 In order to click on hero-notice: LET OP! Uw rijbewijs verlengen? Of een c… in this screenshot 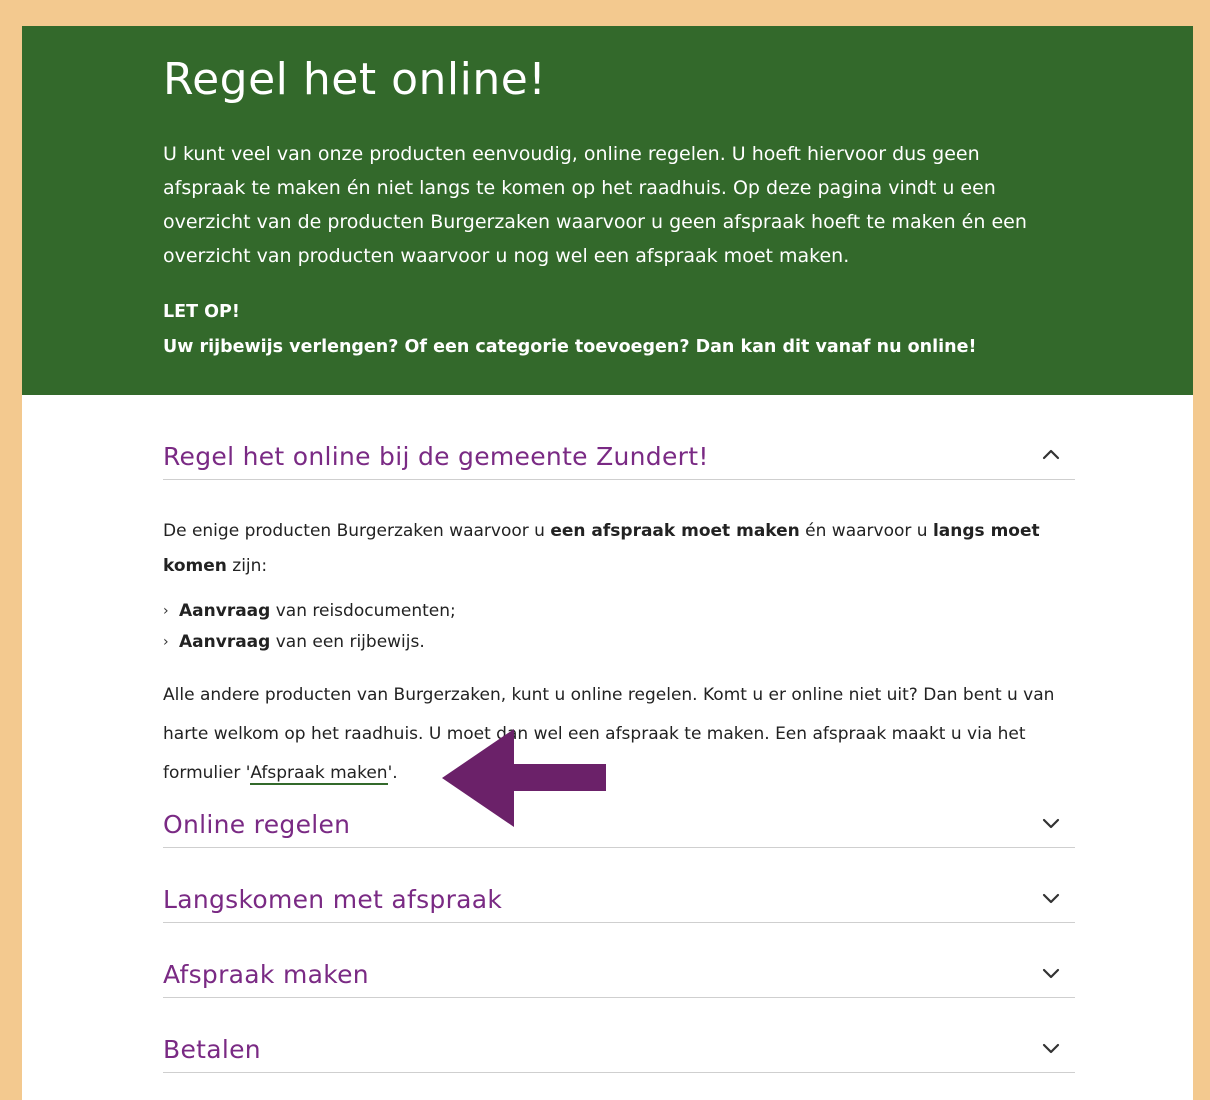, I will do `click(613, 330)`.